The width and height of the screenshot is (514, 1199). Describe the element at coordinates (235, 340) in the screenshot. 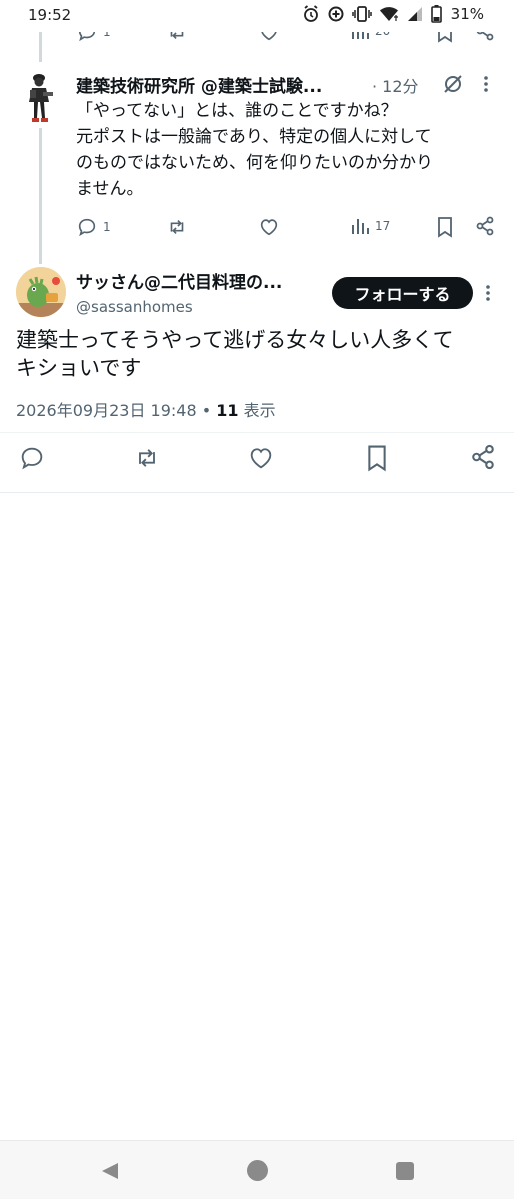

I see `main-text-line: 建築士ってそうやって逃げる女々しい人多くて` at that location.